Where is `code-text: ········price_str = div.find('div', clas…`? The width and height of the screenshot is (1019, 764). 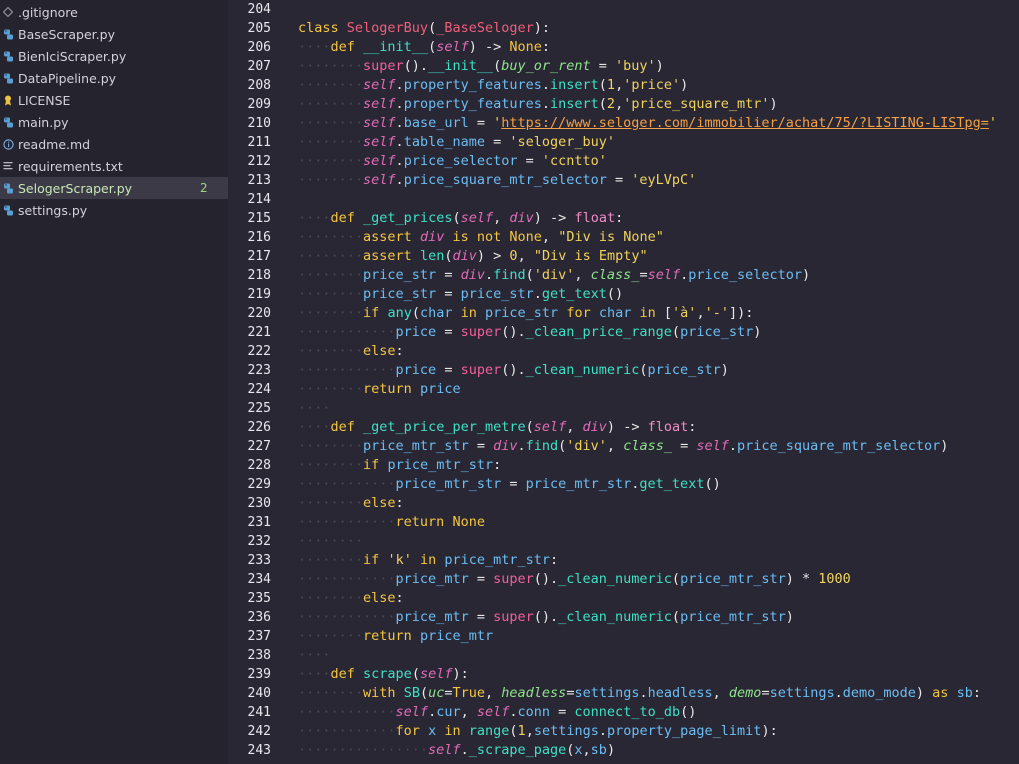 code-text: ········price_str = div.find('div', clas… is located at coordinates (554, 275).